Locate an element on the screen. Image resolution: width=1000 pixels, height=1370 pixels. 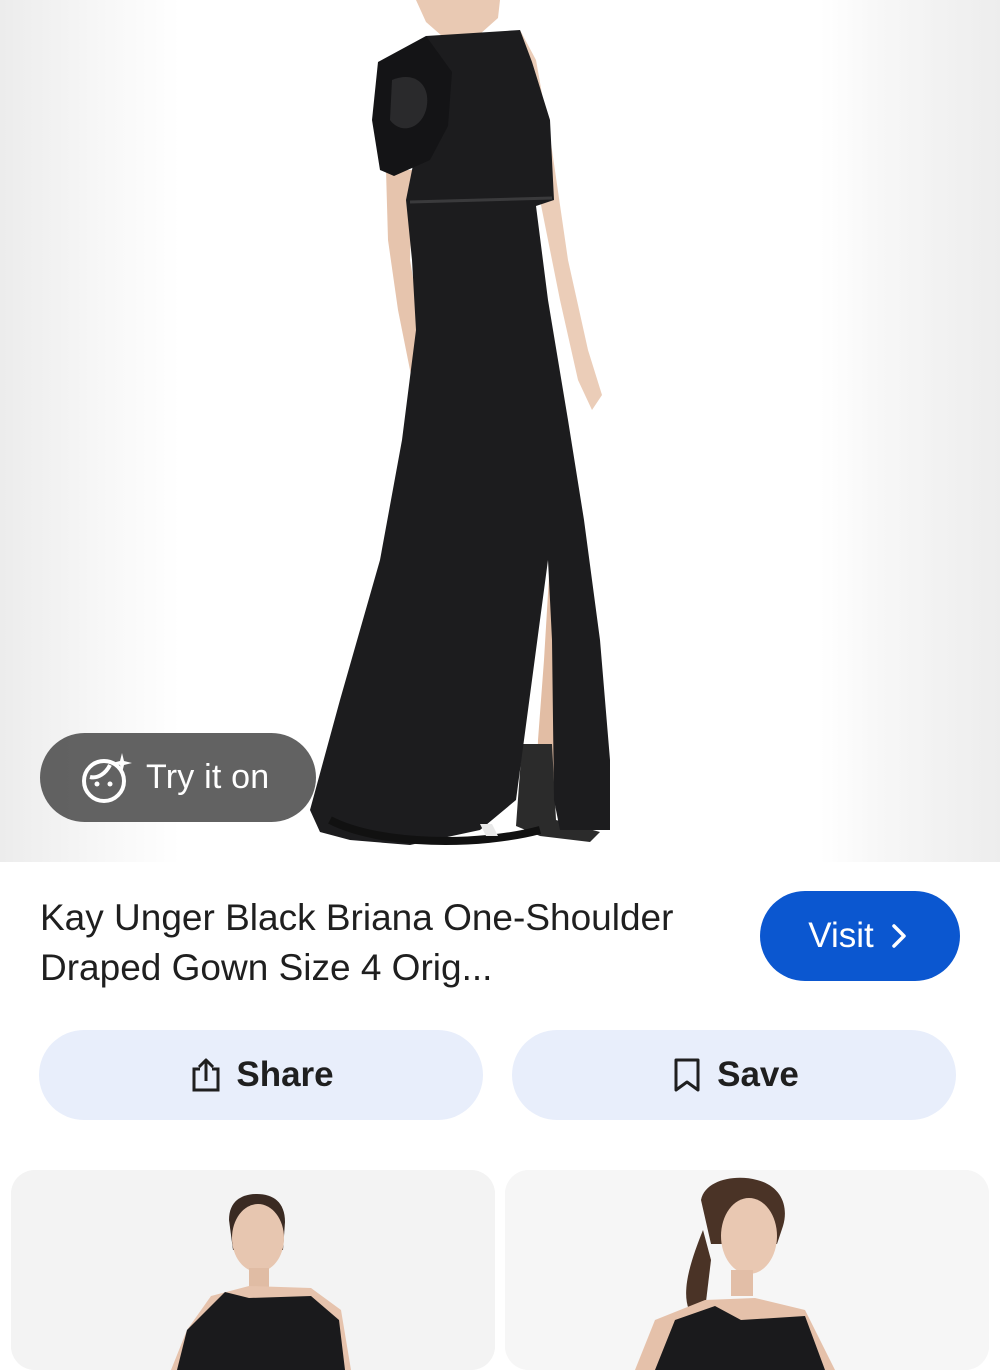
visit-label: Visit is located at coordinates (841, 935).